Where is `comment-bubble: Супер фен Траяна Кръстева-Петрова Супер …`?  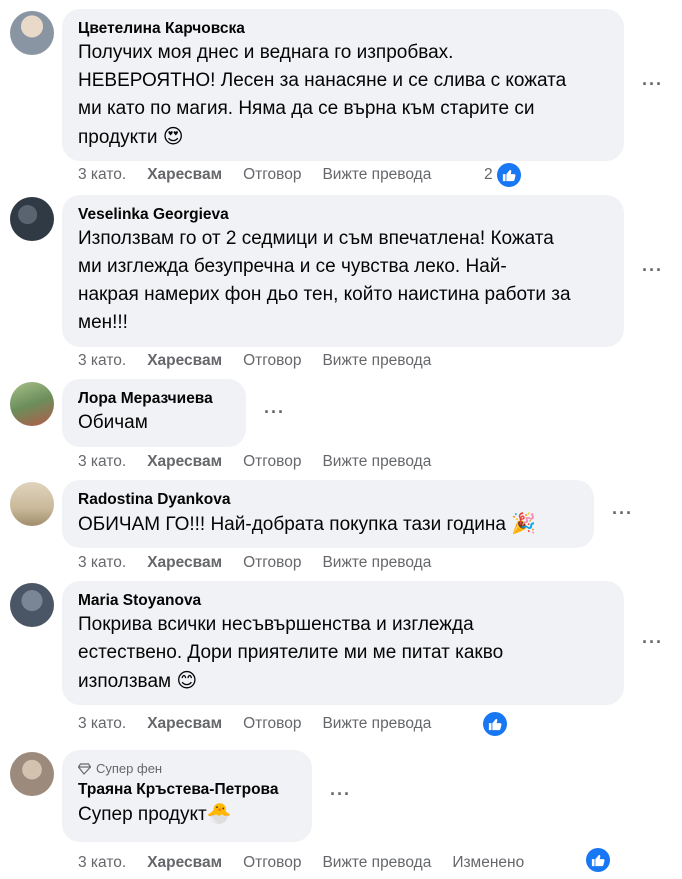
comment-bubble: Супер фен Траяна Кръстева-Петрова Супер … is located at coordinates (187, 796).